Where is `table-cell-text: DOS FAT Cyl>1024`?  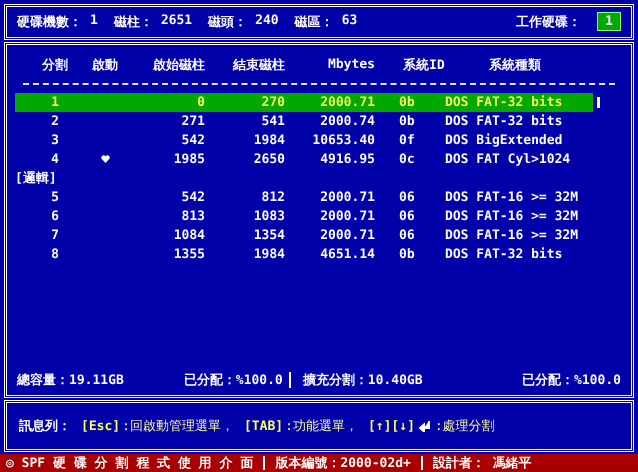
table-cell-text: DOS FAT Cyl>1024 is located at coordinates (508, 159).